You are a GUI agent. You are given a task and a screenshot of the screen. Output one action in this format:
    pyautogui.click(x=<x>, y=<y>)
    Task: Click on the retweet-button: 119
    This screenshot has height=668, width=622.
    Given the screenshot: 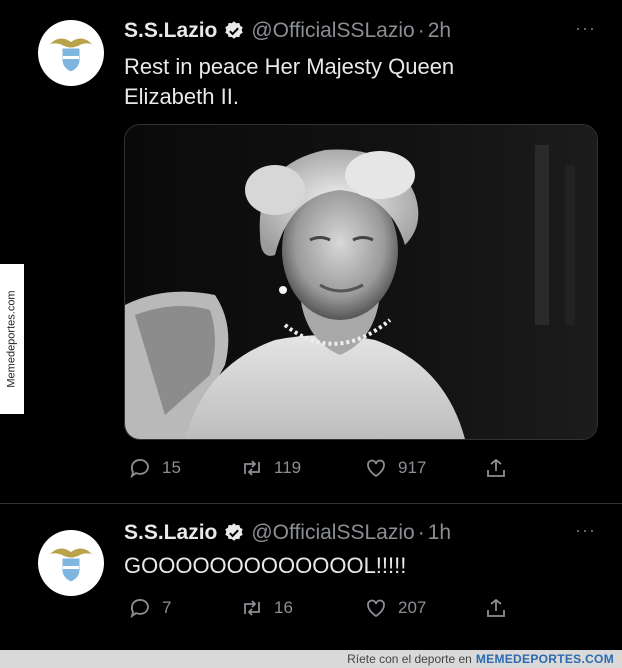 What is the action you would take?
    pyautogui.click(x=302, y=468)
    